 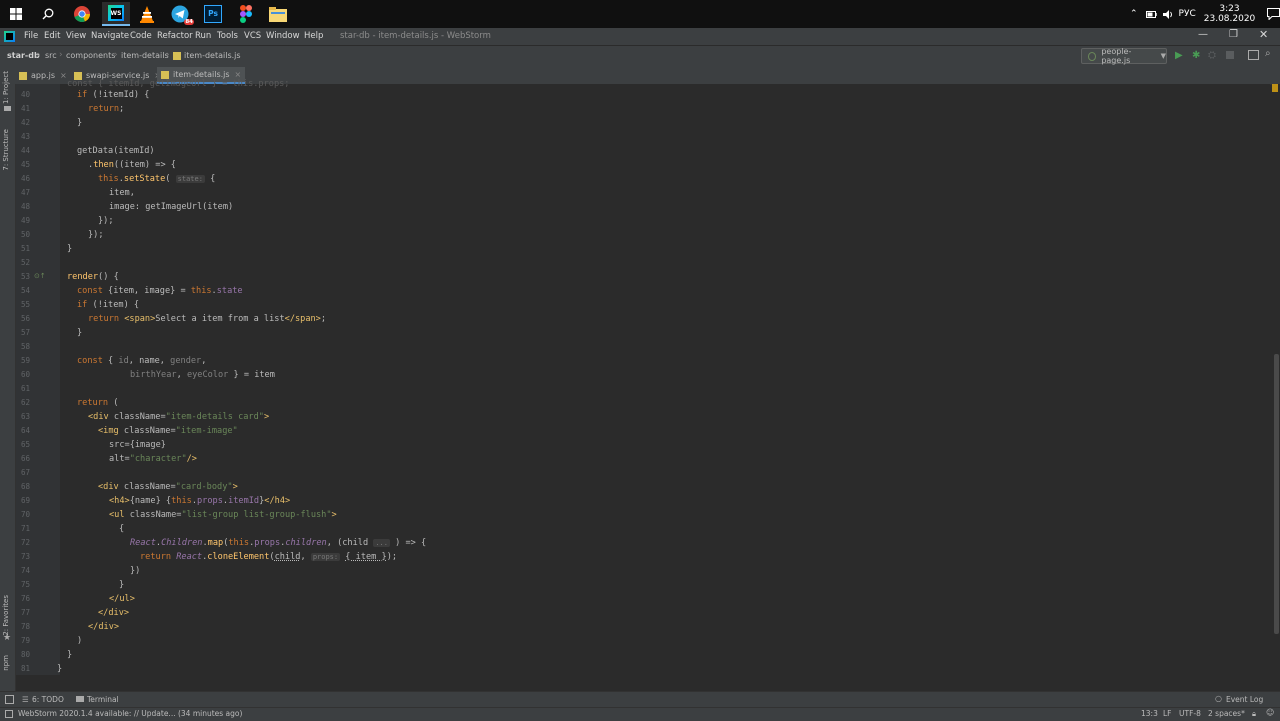 I want to click on volume-icon, so click(x=1167, y=14).